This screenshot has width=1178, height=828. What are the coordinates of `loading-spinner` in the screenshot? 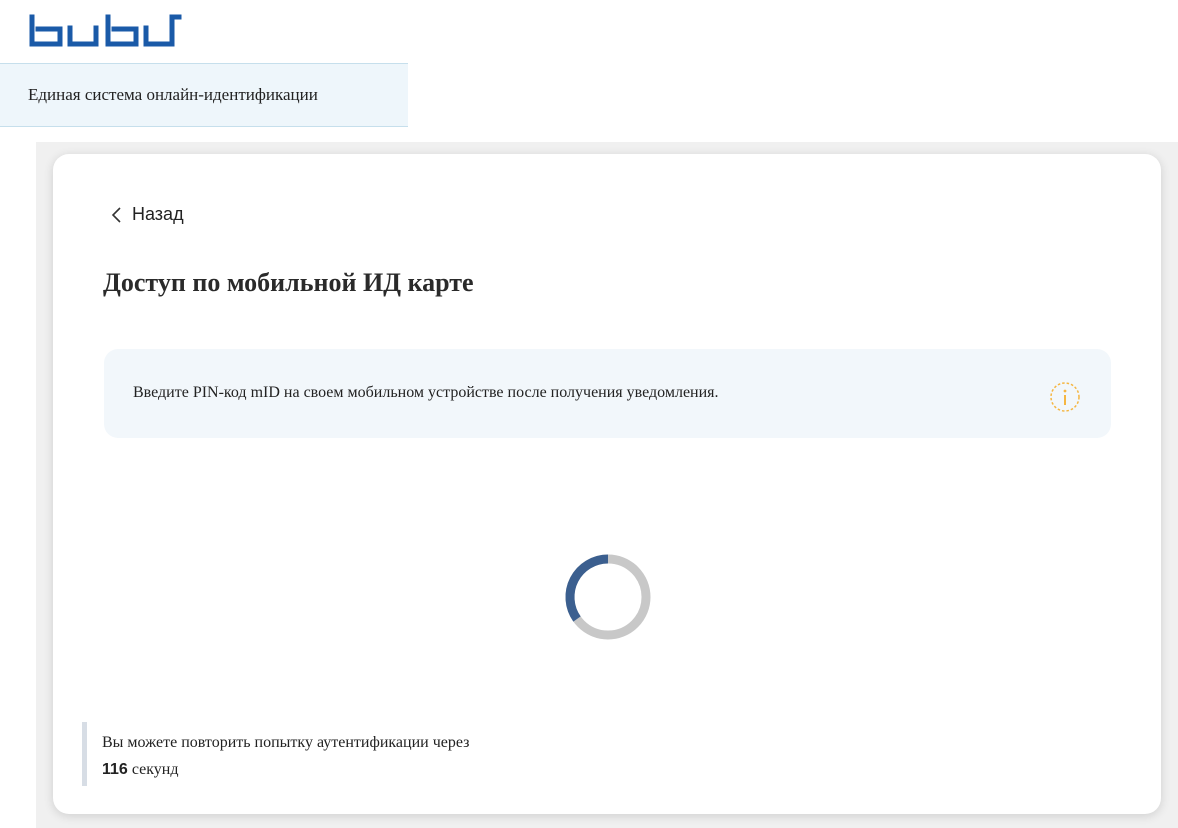 It's located at (608, 597).